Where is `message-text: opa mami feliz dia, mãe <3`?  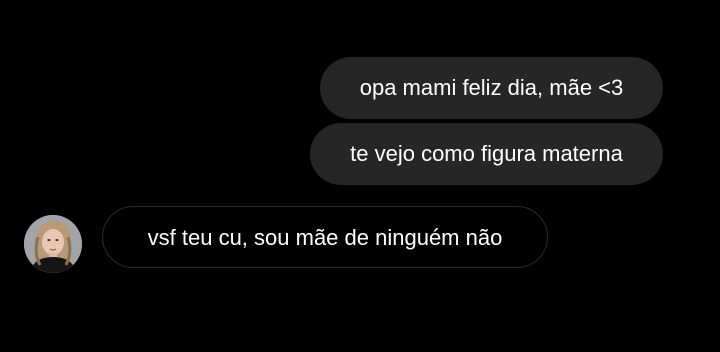
message-text: opa mami feliz dia, mãe <3 is located at coordinates (491, 87).